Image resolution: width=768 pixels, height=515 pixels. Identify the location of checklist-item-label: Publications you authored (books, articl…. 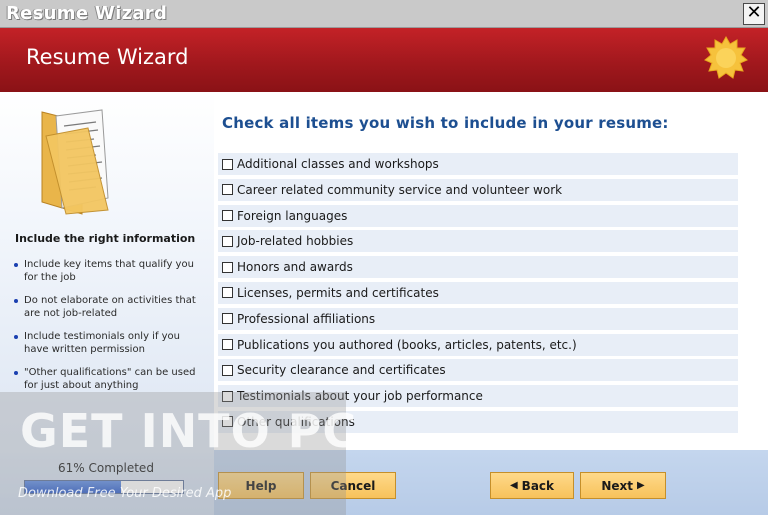
(407, 344).